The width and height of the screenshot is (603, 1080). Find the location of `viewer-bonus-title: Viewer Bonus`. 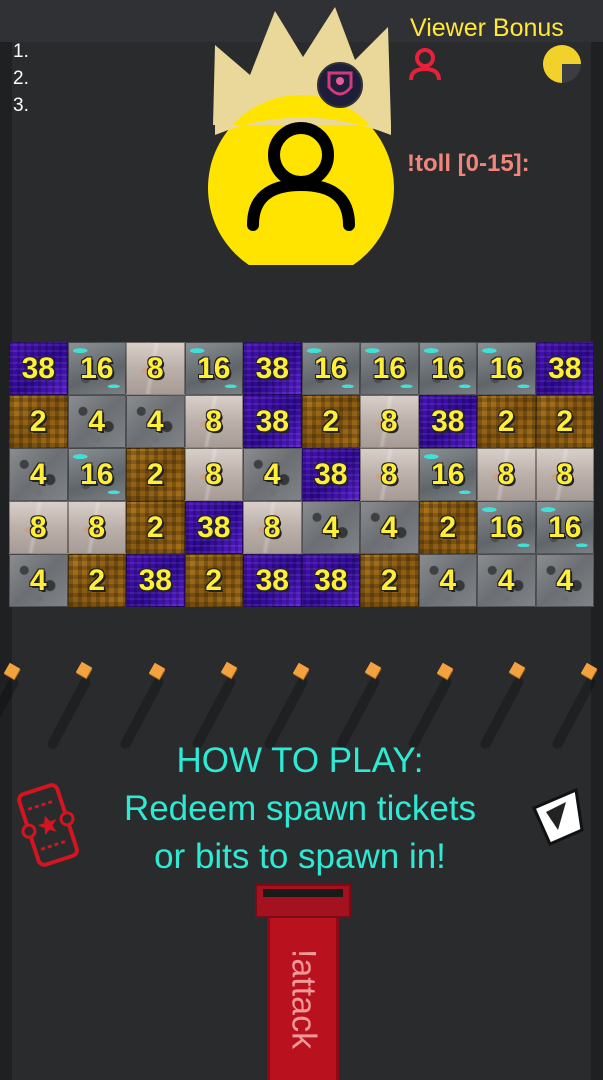

viewer-bonus-title: Viewer Bonus is located at coordinates (487, 28).